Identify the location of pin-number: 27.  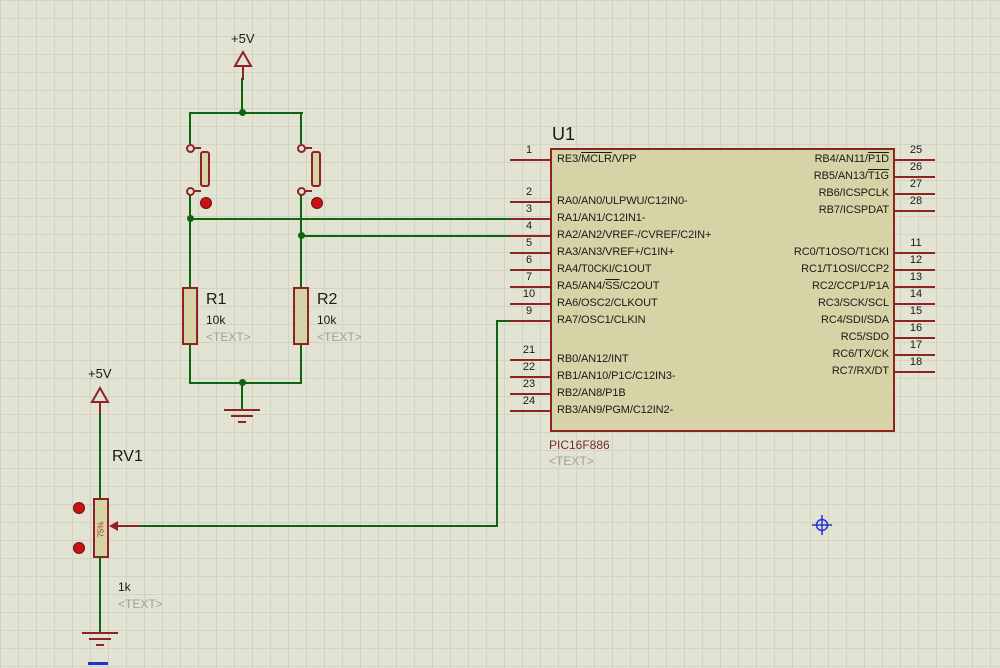
(916, 184).